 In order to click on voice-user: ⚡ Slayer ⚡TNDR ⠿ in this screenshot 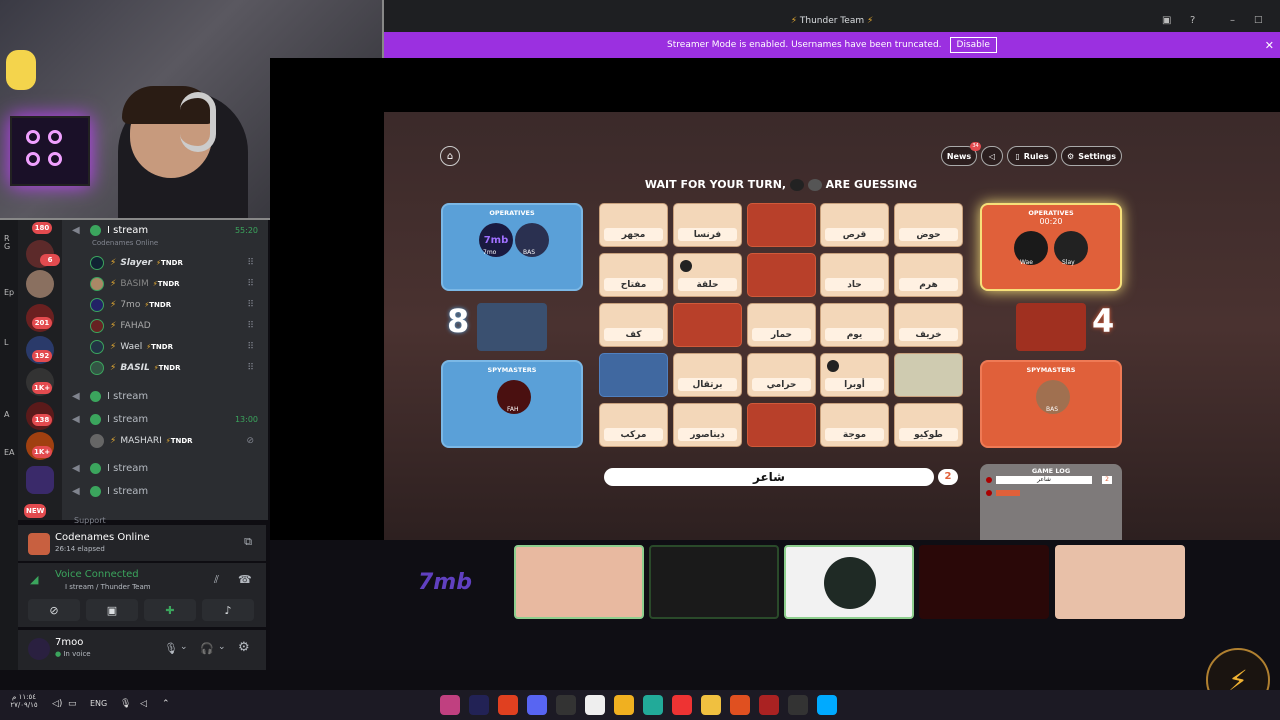, I will do `click(175, 263)`.